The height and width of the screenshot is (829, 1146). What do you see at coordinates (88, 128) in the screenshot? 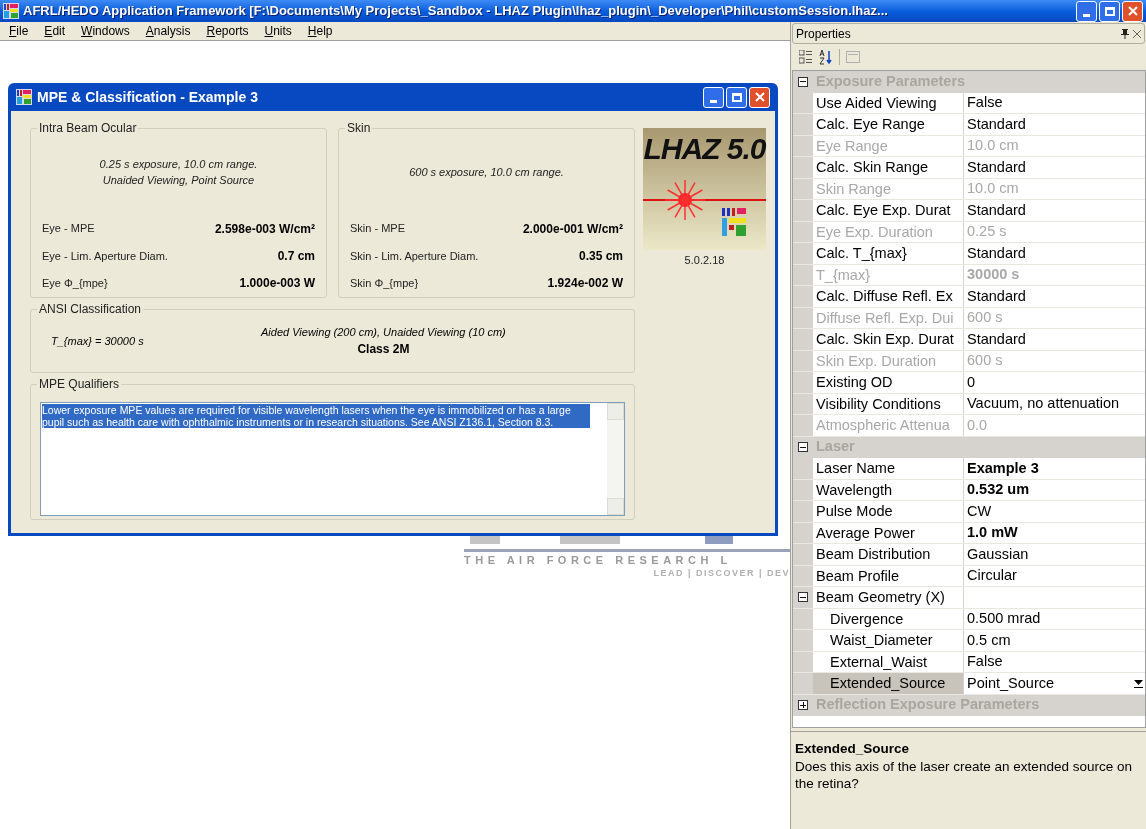
I see `group-title: Intra Beam Ocular` at bounding box center [88, 128].